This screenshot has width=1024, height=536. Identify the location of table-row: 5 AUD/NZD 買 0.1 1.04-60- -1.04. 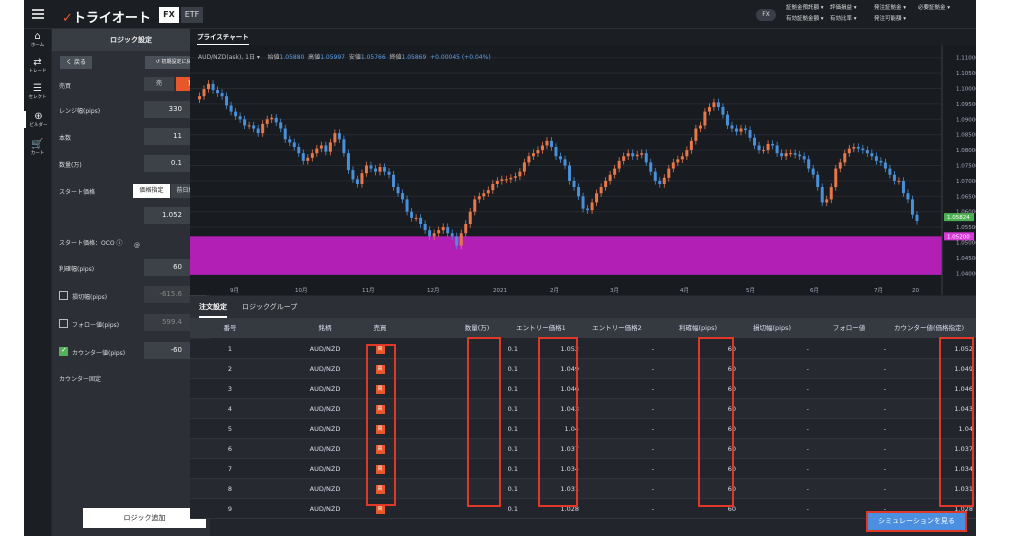
(583, 429).